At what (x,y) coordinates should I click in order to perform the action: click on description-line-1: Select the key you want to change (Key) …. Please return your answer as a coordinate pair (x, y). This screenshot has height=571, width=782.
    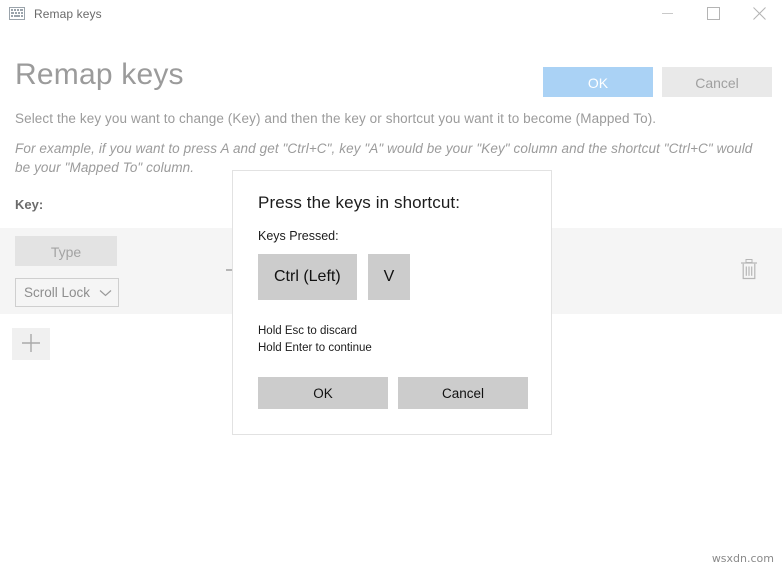
    Looking at the image, I should click on (336, 118).